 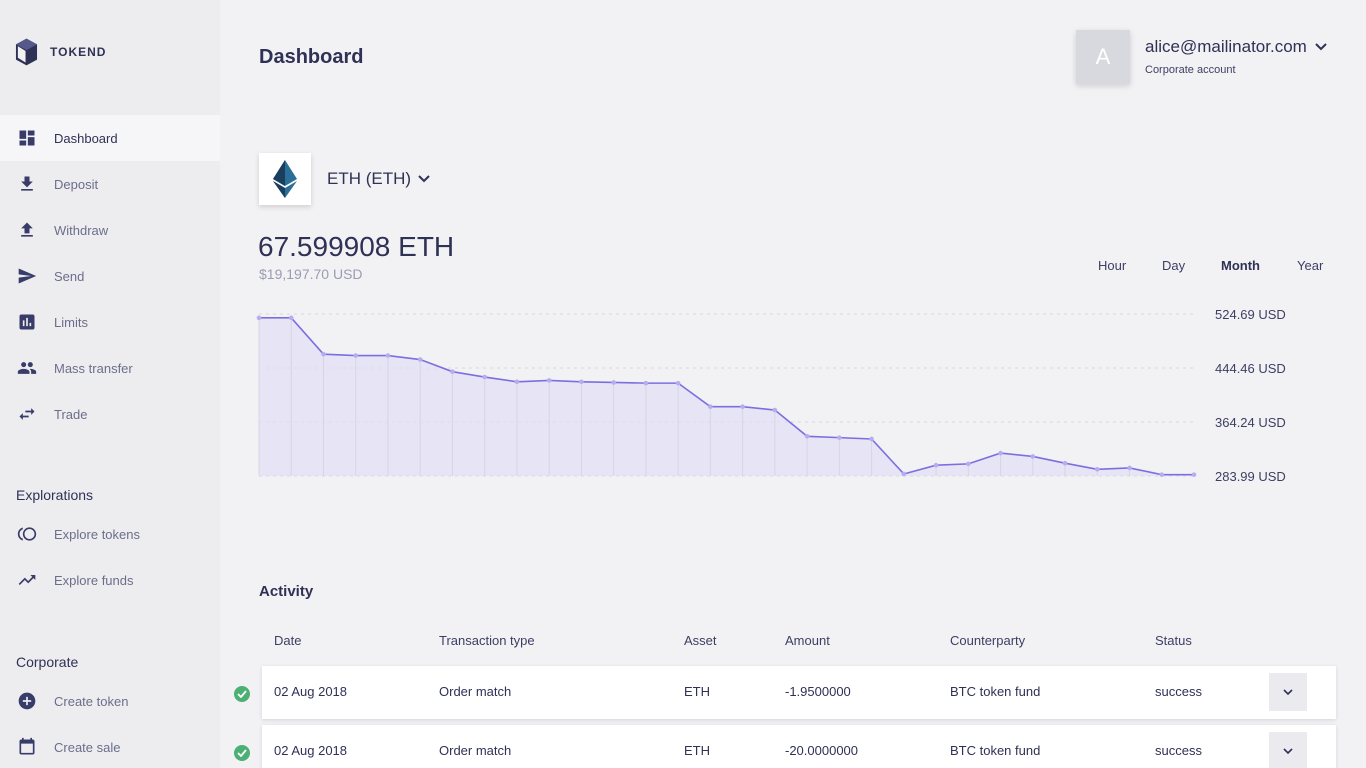 What do you see at coordinates (1112, 265) in the screenshot?
I see `period-hour: Hour` at bounding box center [1112, 265].